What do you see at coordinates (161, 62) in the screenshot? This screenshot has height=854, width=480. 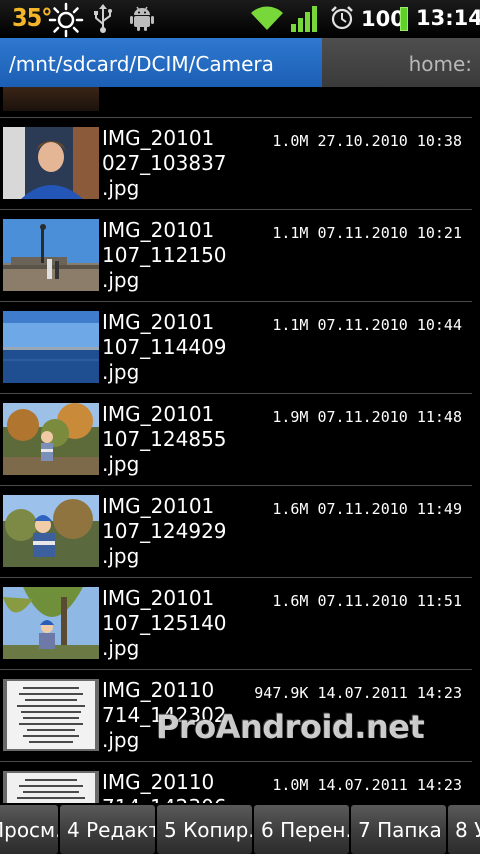 I see `current-path-tab: /mnt/sdcard/DCIM/Camera` at bounding box center [161, 62].